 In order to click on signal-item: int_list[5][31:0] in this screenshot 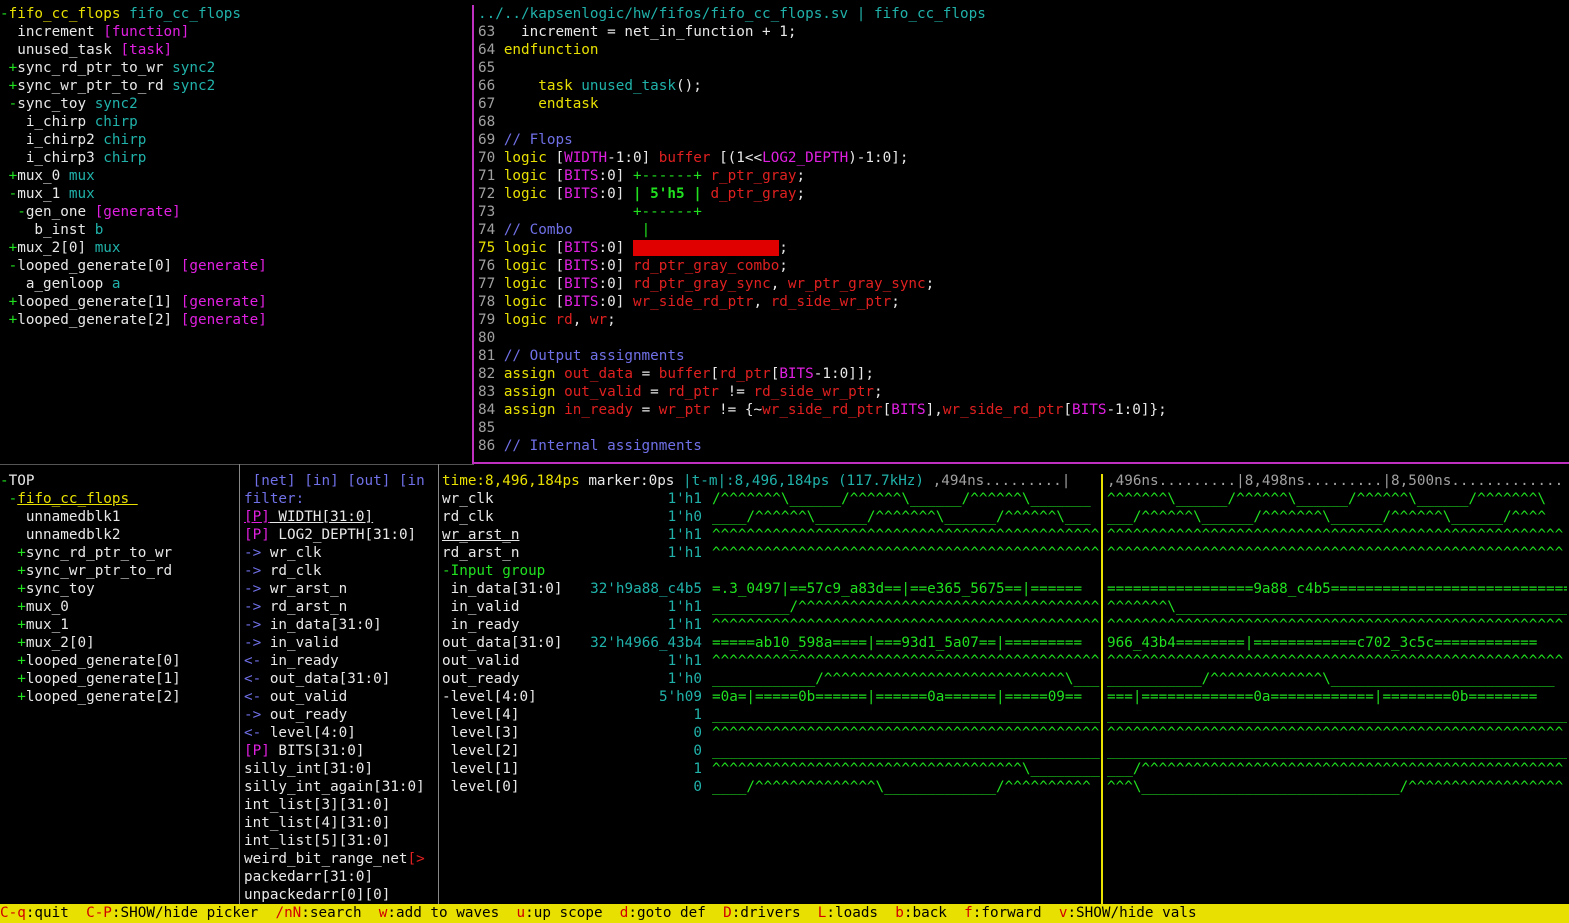, I will do `click(340, 841)`.